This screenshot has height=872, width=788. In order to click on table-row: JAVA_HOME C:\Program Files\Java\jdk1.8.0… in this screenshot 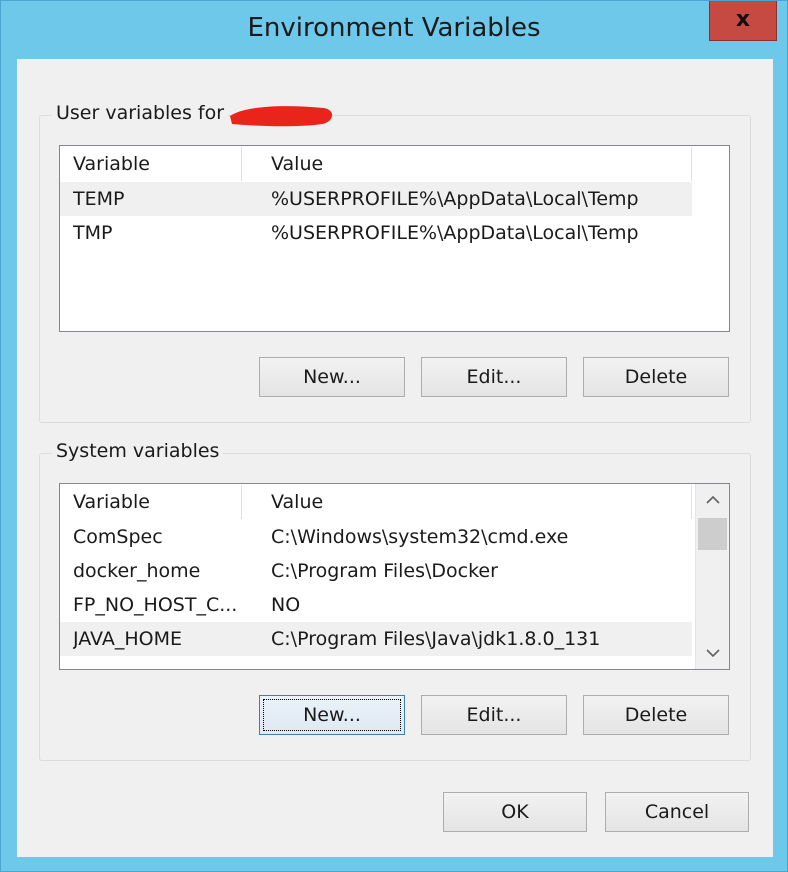, I will do `click(376, 639)`.